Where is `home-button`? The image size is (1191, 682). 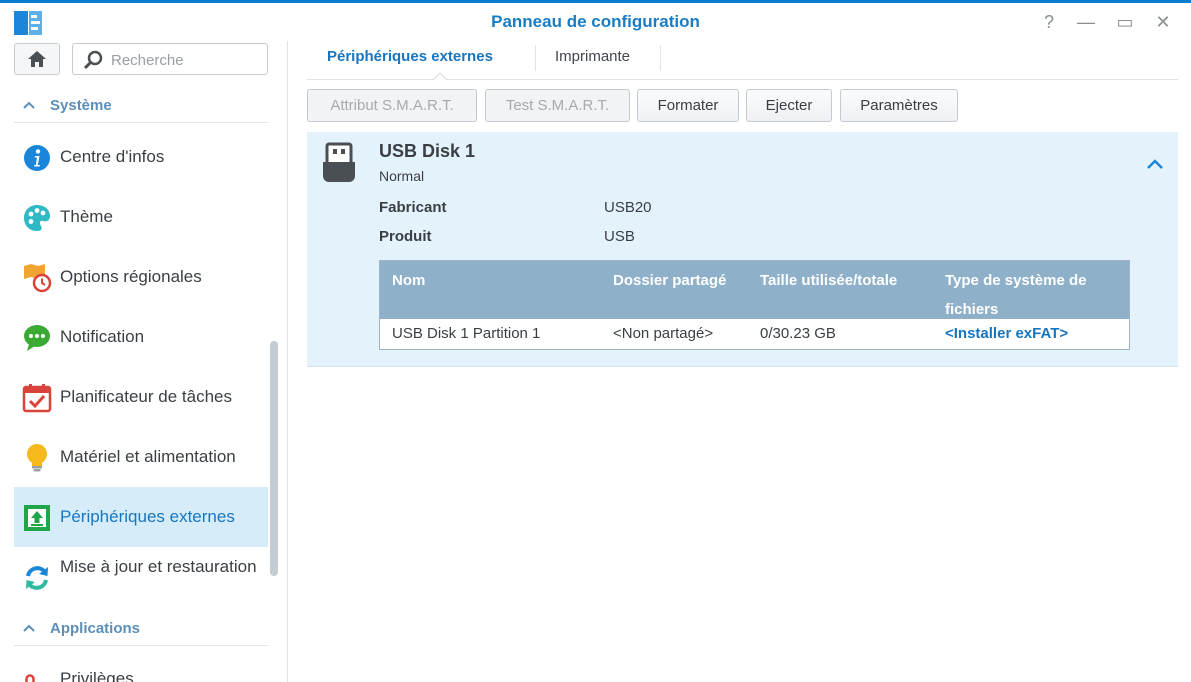
home-button is located at coordinates (37, 59).